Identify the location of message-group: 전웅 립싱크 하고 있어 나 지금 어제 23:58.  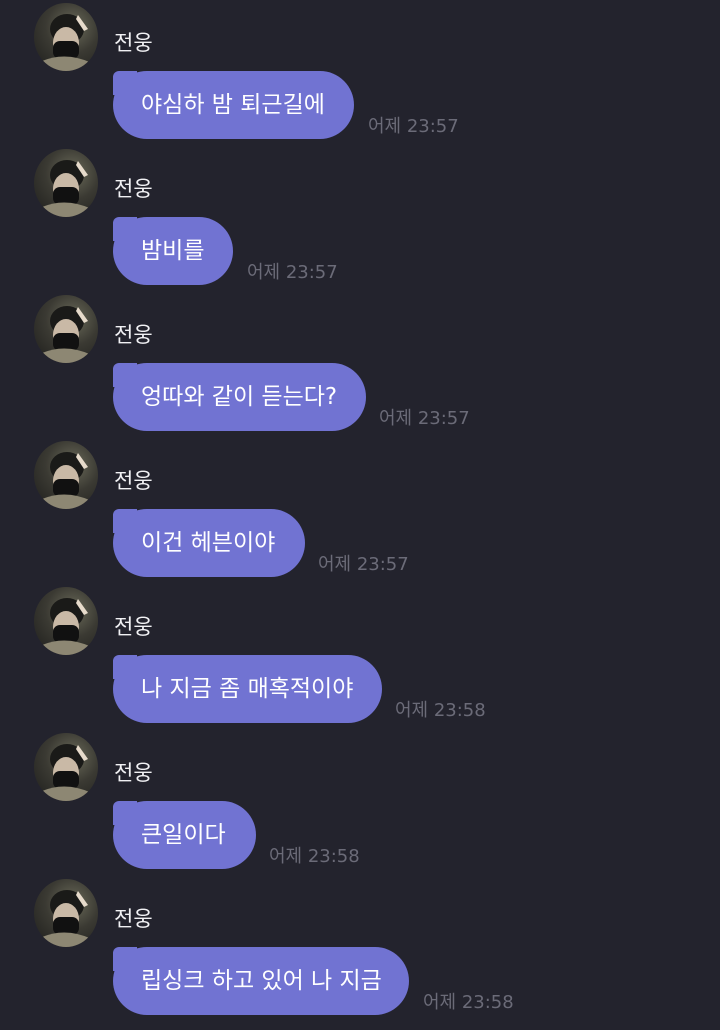
(360, 952).